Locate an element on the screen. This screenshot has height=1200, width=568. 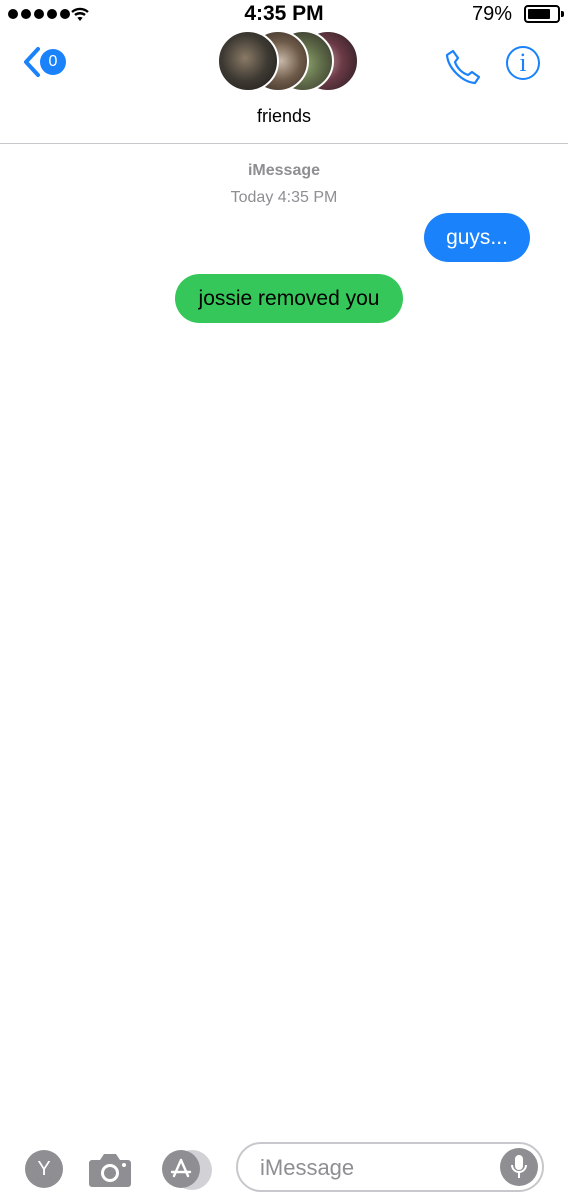
battery-fill is located at coordinates (539, 14).